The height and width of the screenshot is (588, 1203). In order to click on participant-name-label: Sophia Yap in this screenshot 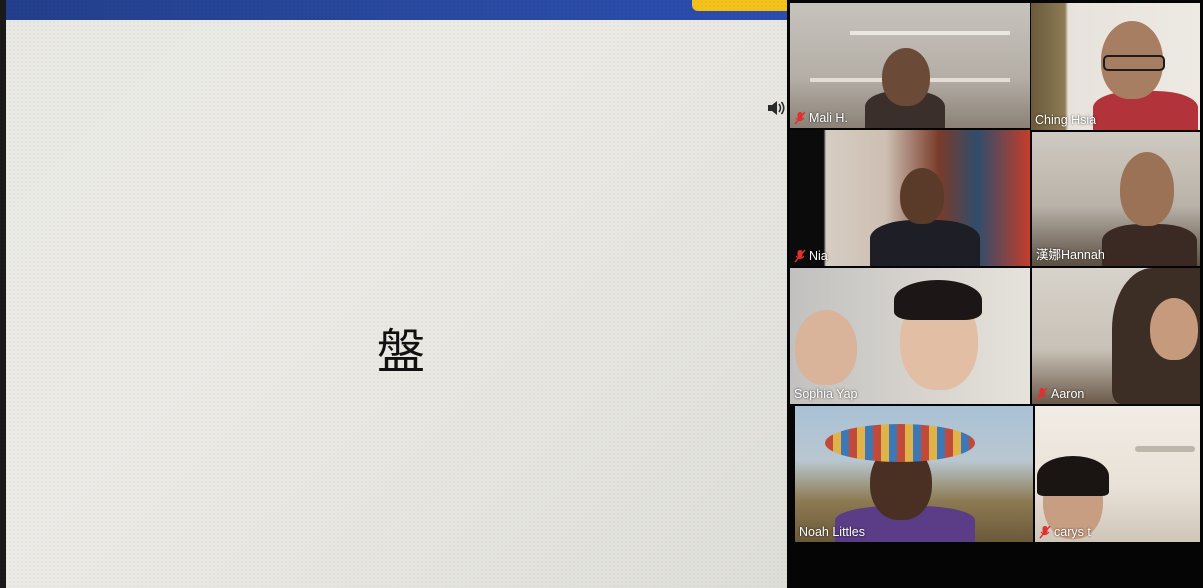, I will do `click(826, 394)`.